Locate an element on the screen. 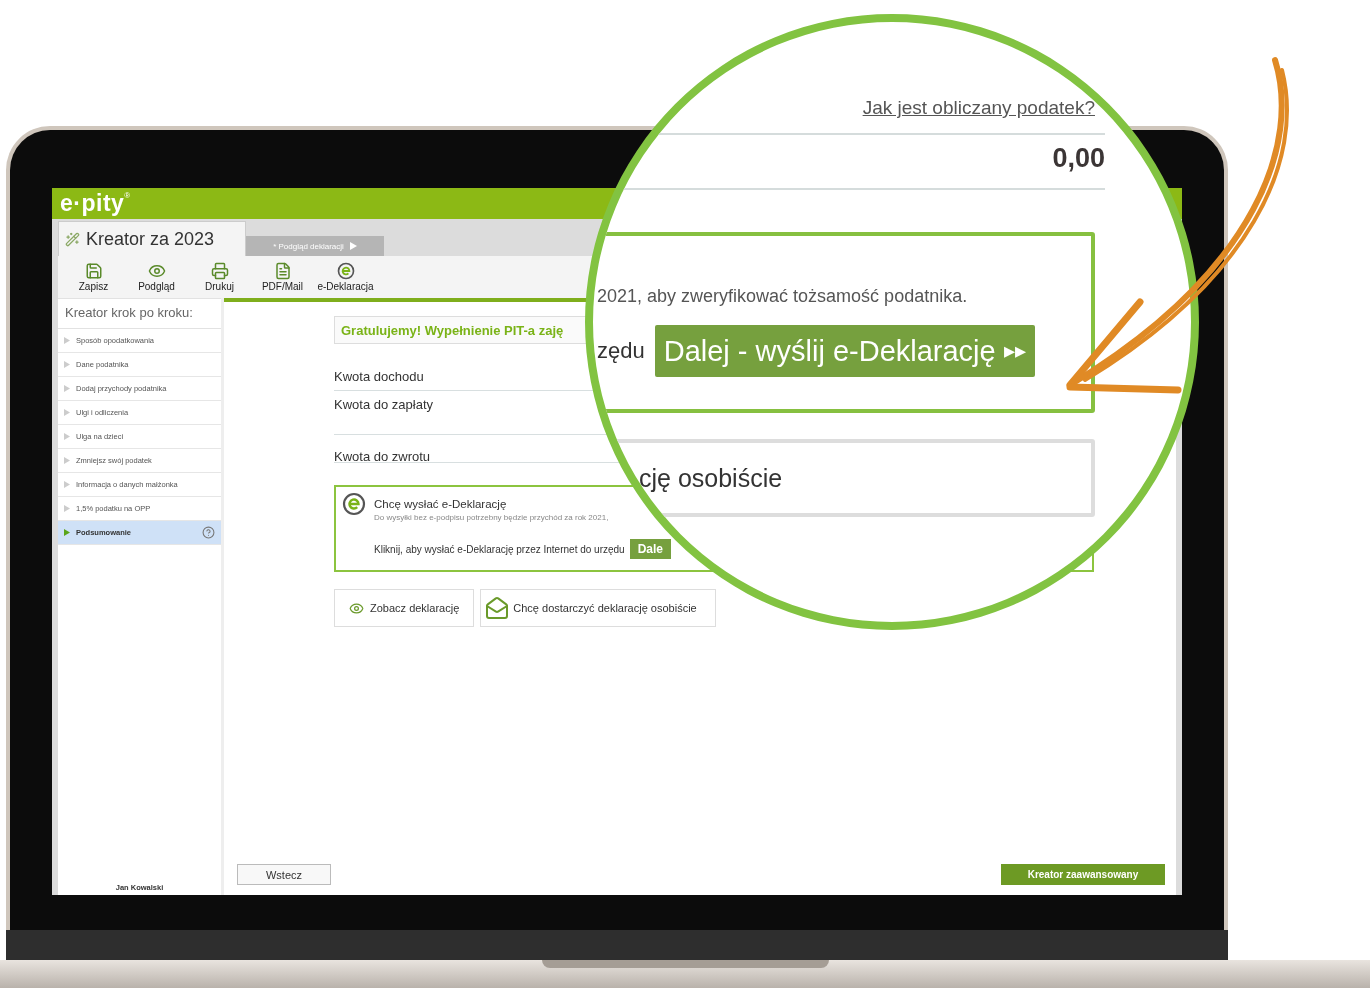  sidebar-title: Kreator krok po kroku: is located at coordinates (139, 313).